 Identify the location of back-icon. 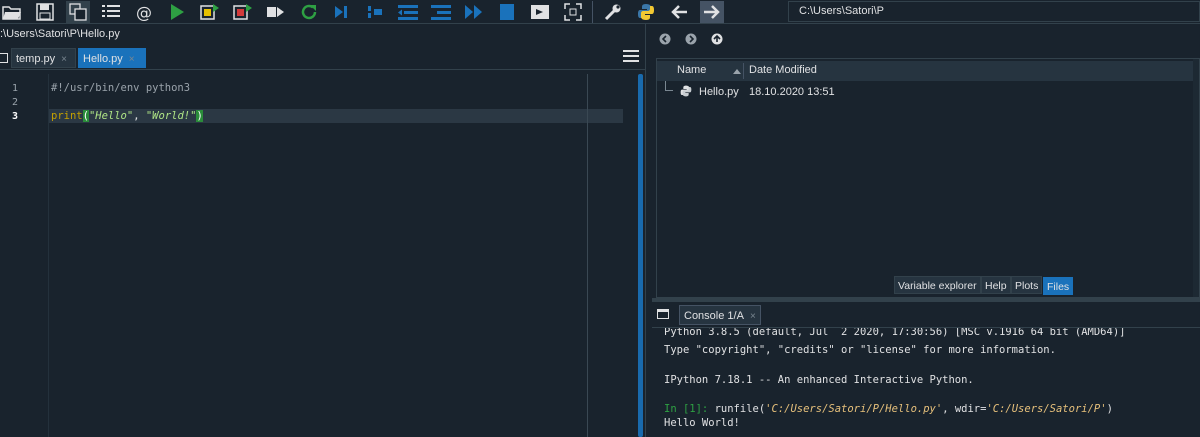
(665, 39).